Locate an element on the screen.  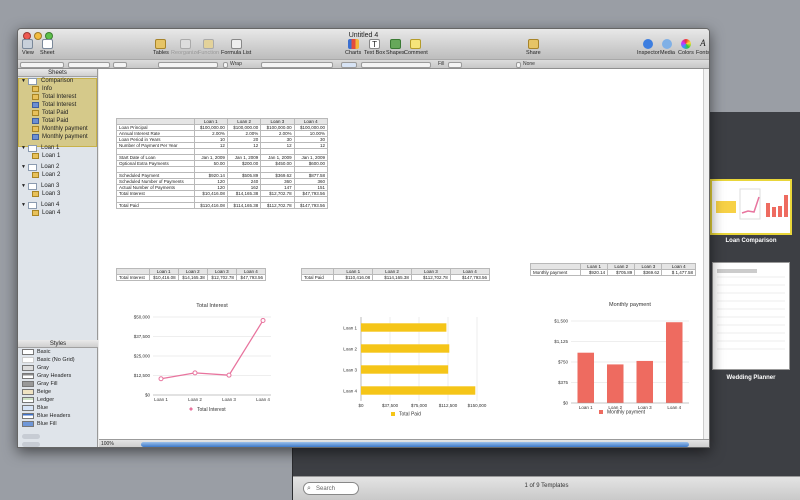
template-thumb-wedding-planner is located at coordinates (751, 316).